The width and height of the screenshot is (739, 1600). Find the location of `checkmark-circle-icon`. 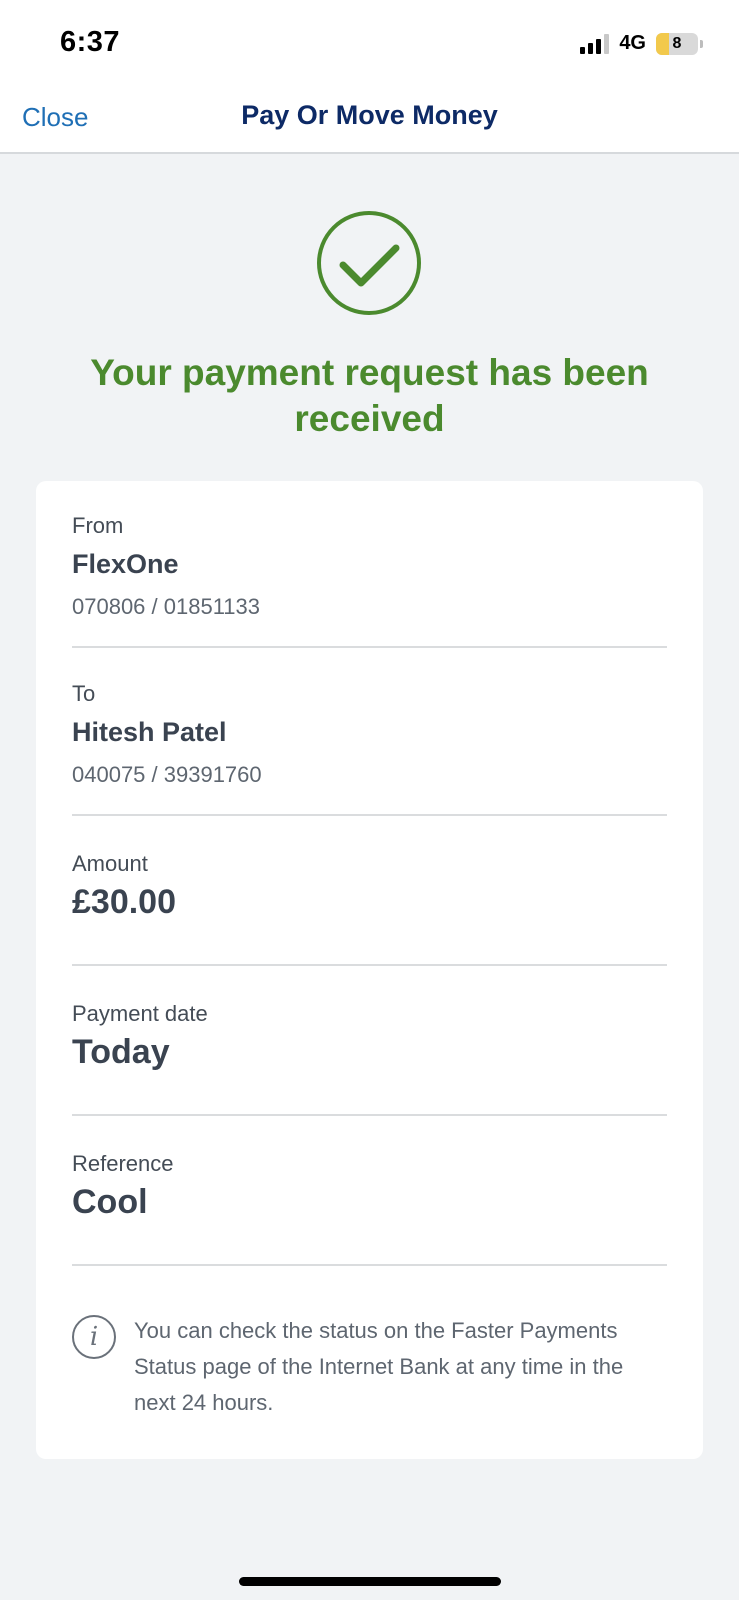

checkmark-circle-icon is located at coordinates (369, 263).